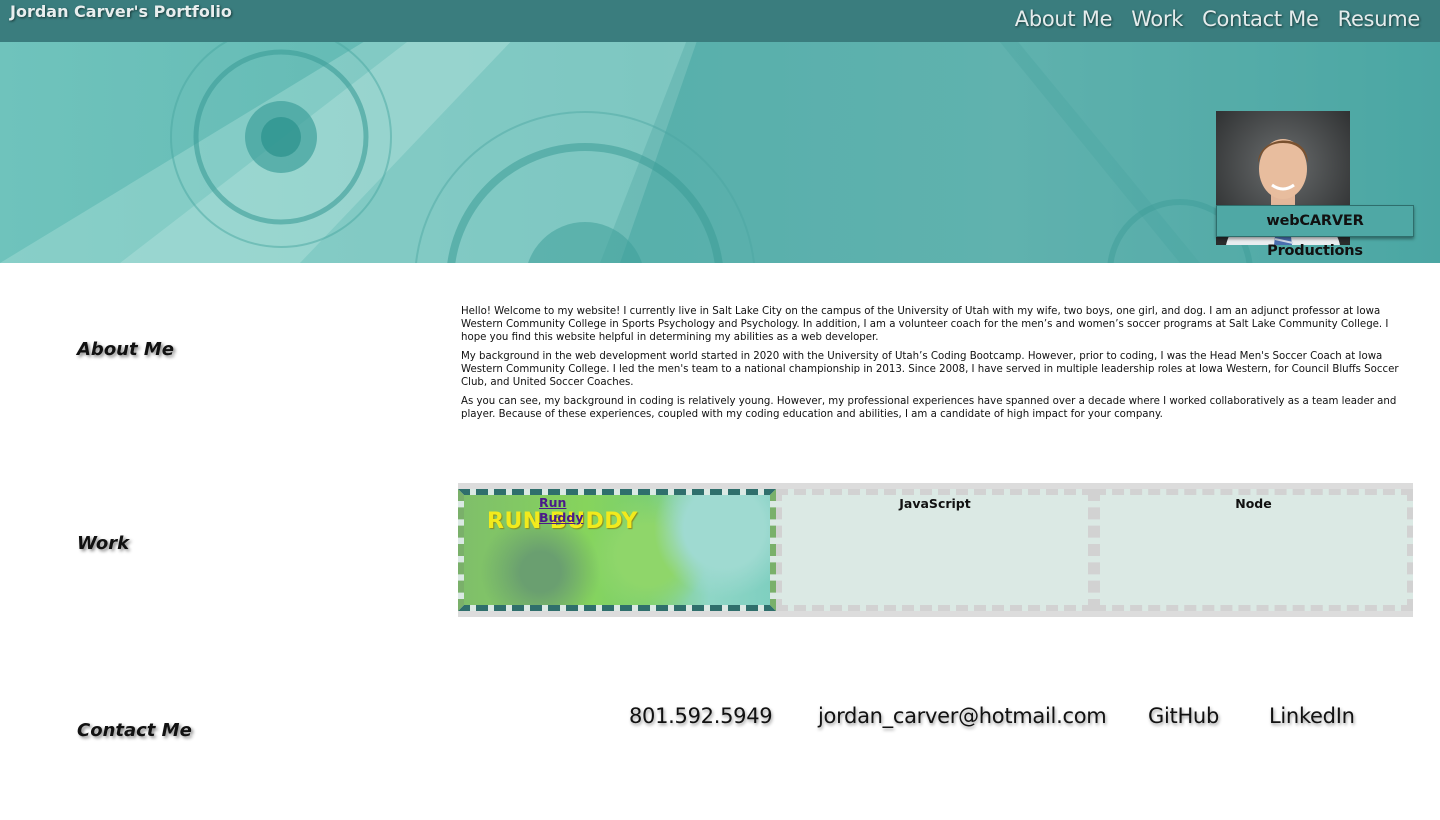 The height and width of the screenshot is (820, 1440). What do you see at coordinates (561, 510) in the screenshot?
I see `run-buddy-link: Run Buddy` at bounding box center [561, 510].